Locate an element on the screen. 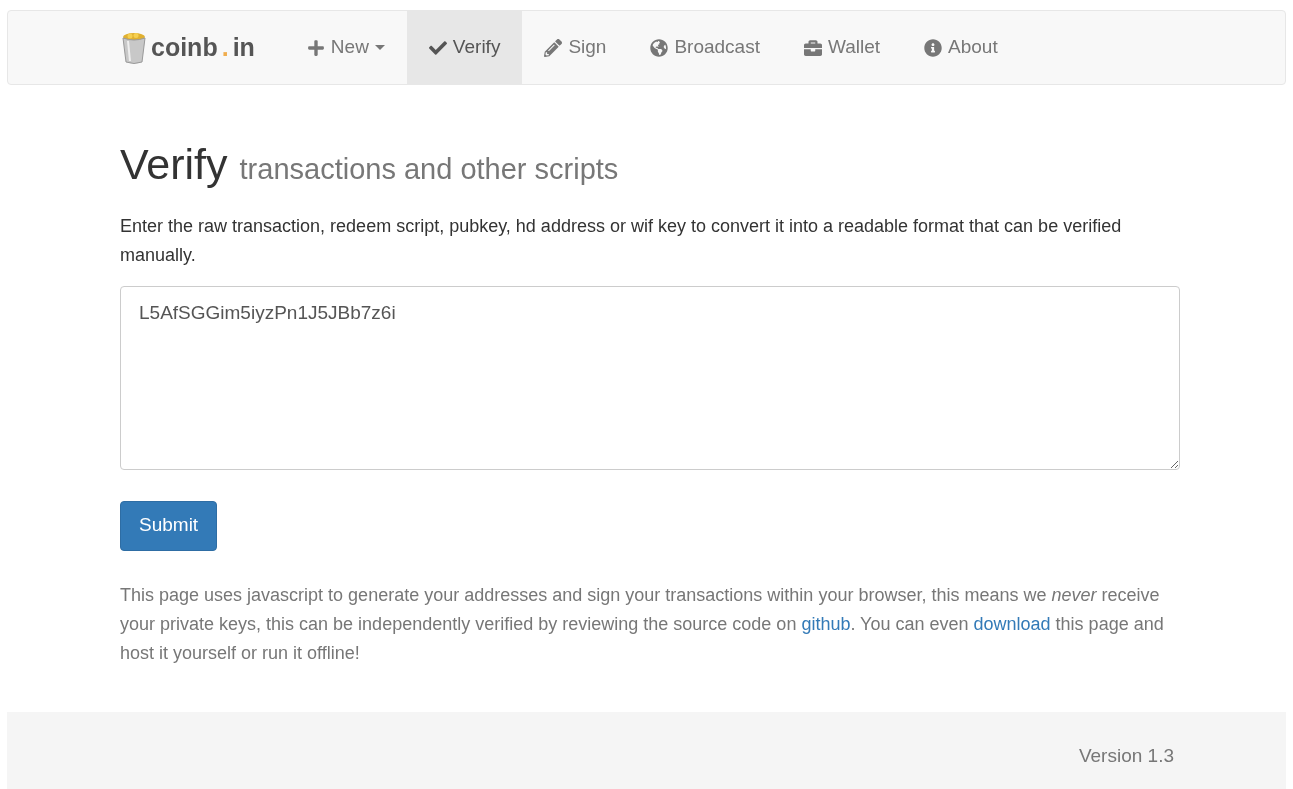 The height and width of the screenshot is (789, 1293). info-icon is located at coordinates (933, 47).